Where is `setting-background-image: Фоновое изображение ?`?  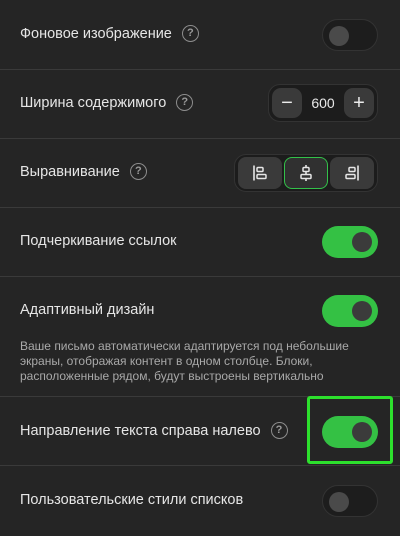 setting-background-image: Фоновое изображение ? is located at coordinates (200, 35).